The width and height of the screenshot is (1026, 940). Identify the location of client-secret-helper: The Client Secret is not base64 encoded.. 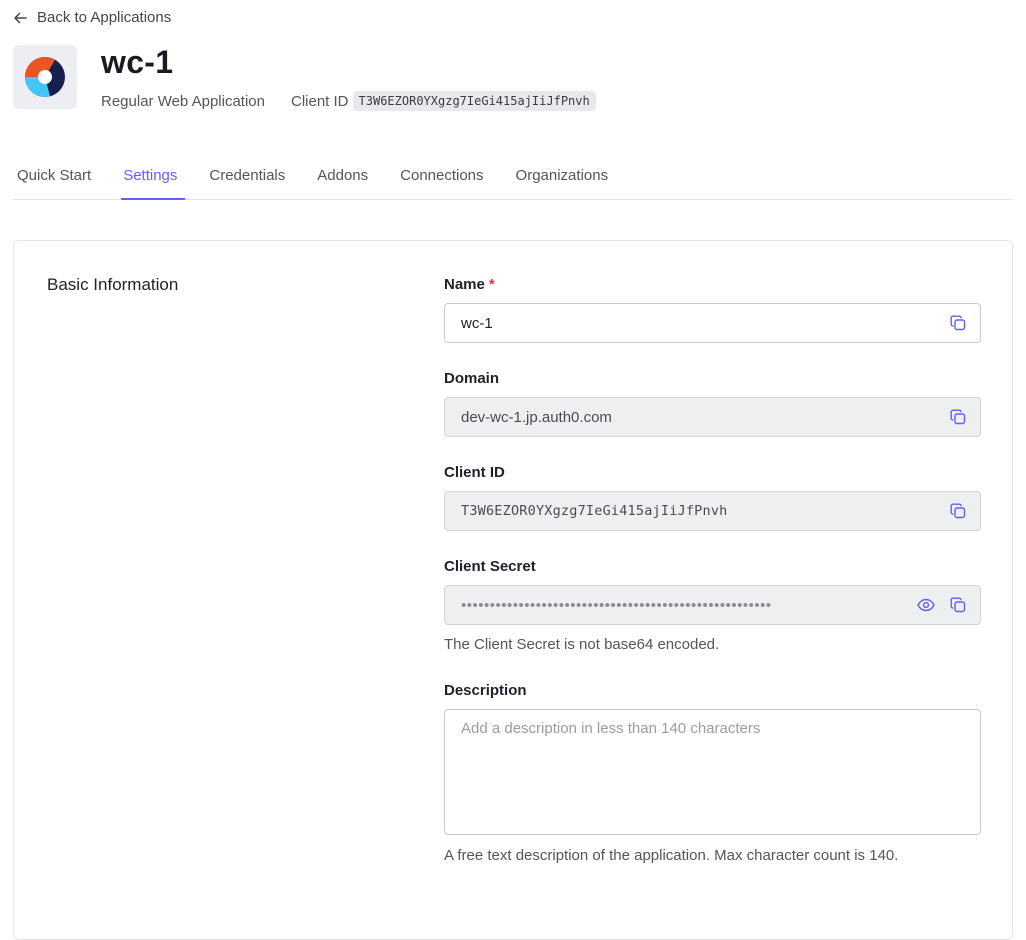
(582, 644).